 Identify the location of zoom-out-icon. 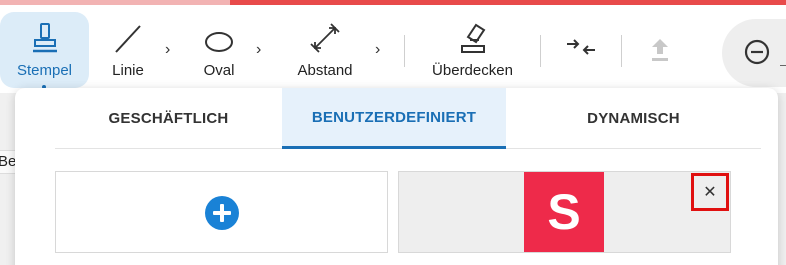
(757, 54).